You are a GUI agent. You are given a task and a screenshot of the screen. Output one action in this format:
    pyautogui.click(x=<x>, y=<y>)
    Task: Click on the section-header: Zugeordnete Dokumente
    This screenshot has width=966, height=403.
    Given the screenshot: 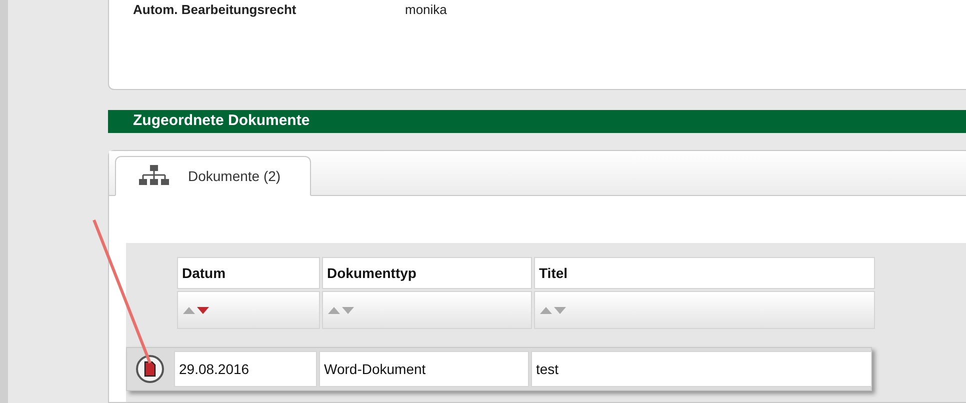 What is the action you would take?
    pyautogui.click(x=537, y=121)
    